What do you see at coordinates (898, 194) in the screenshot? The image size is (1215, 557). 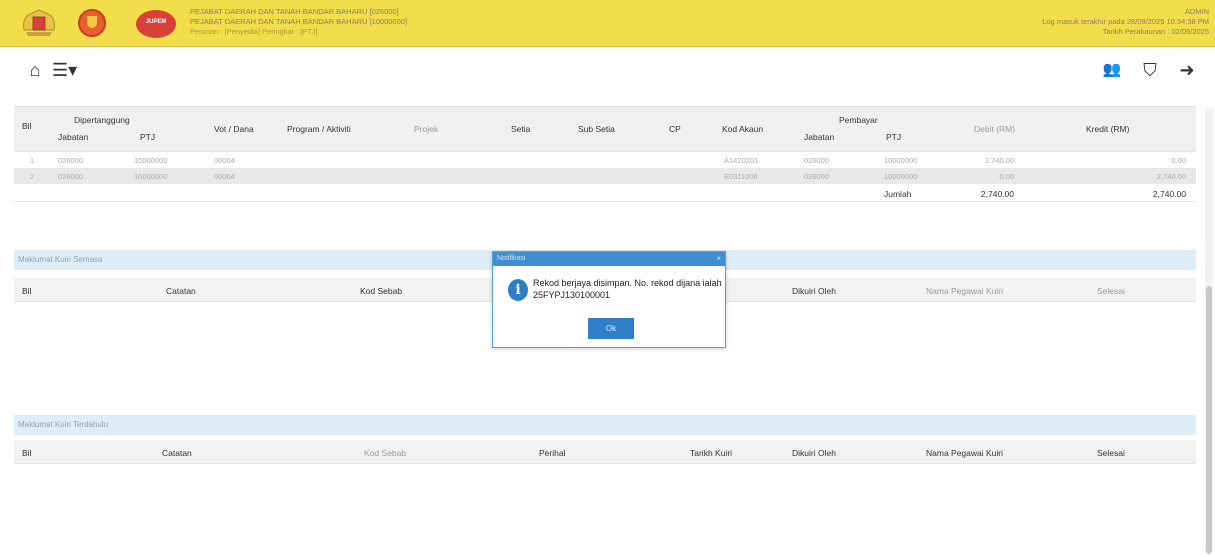 I see `total-label: Jumlah` at bounding box center [898, 194].